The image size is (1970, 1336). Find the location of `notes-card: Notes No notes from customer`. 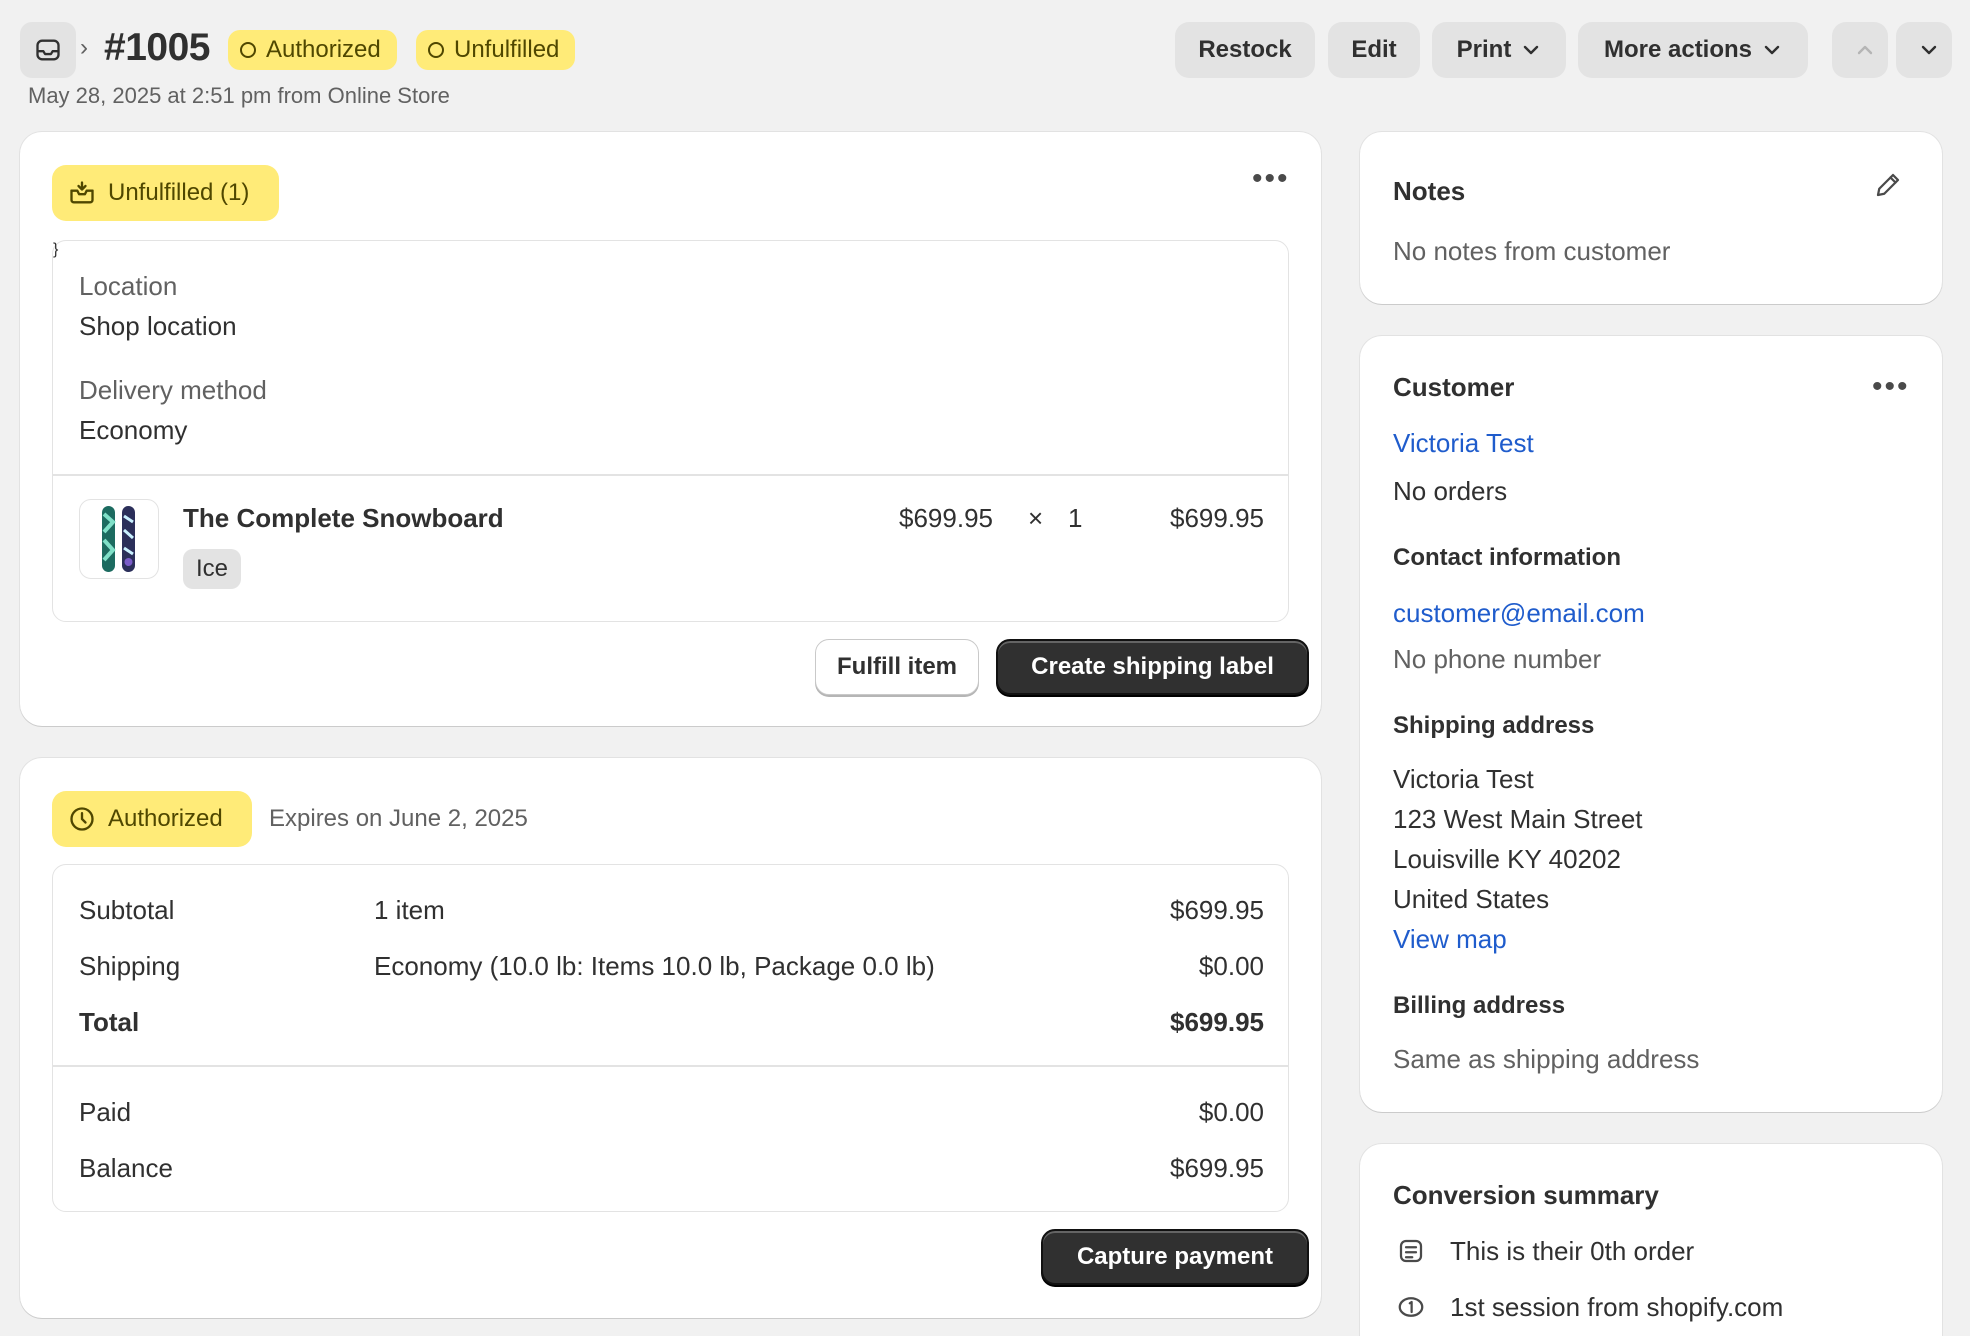

notes-card: Notes No notes from customer is located at coordinates (1651, 218).